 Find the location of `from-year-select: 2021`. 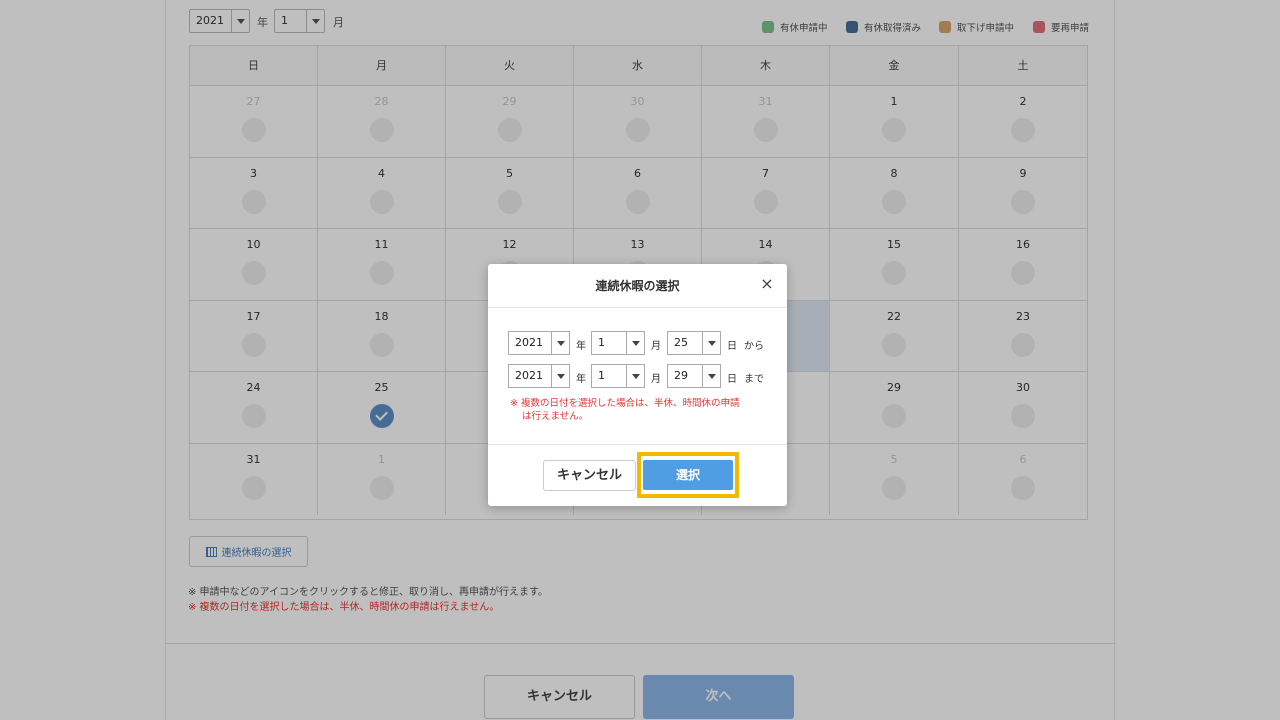

from-year-select: 2021 is located at coordinates (539, 343).